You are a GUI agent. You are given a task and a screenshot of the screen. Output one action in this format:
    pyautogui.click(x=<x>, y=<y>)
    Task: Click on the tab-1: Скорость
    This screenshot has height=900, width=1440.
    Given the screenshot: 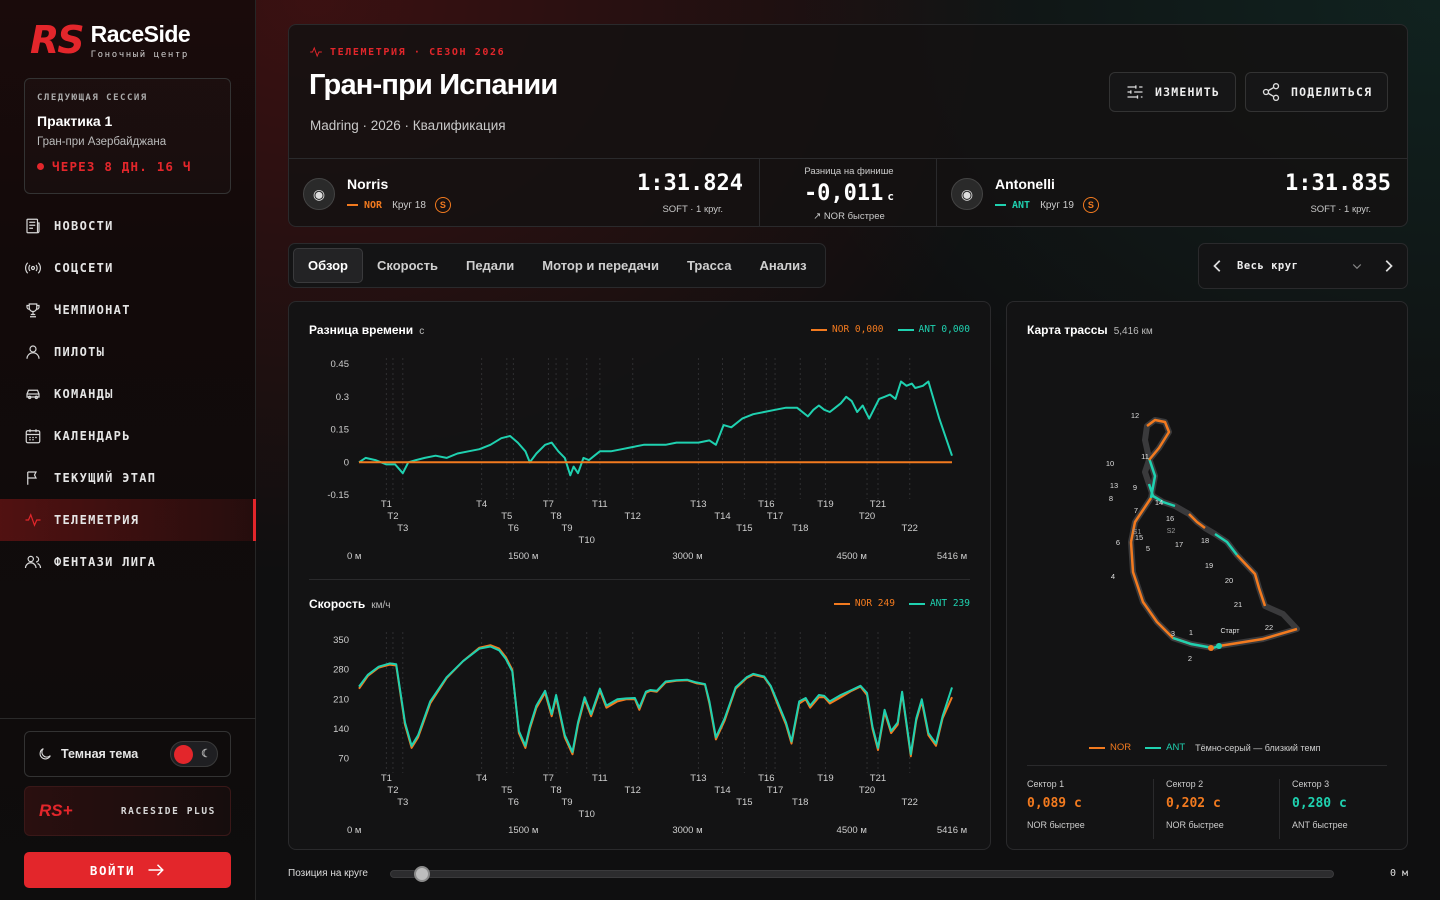 What is the action you would take?
    pyautogui.click(x=407, y=265)
    